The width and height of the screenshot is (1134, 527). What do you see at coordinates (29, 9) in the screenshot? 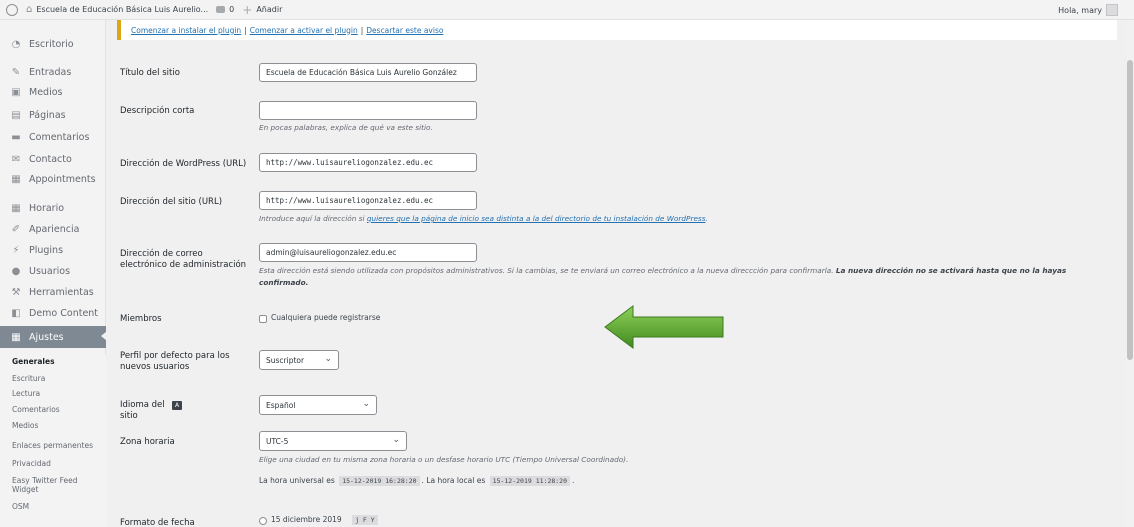
I see `home-icon: ⌂` at bounding box center [29, 9].